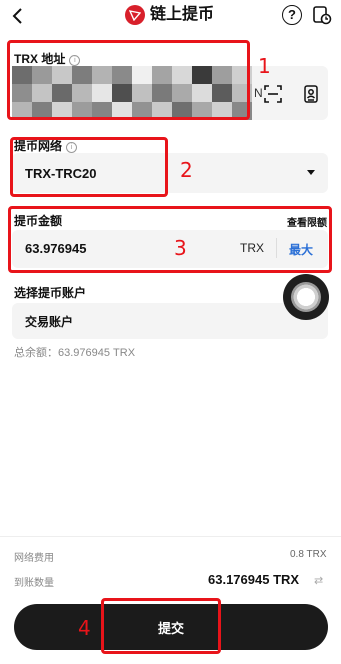 The height and width of the screenshot is (664, 341). What do you see at coordinates (34, 558) in the screenshot?
I see `fee-label: 网络费用` at bounding box center [34, 558].